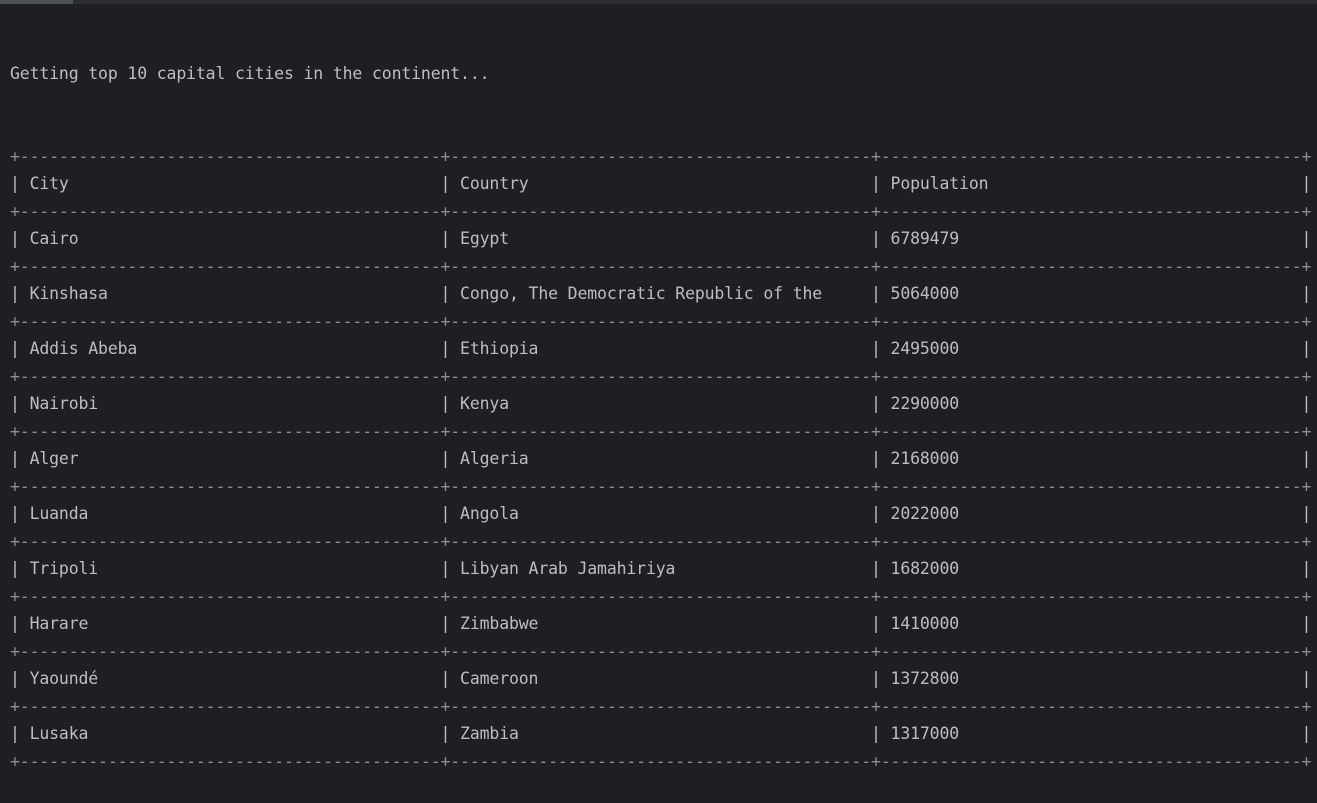  What do you see at coordinates (661, 623) in the screenshot?
I see `table-row: | Harare | Zimbabwe | 1410000 |` at bounding box center [661, 623].